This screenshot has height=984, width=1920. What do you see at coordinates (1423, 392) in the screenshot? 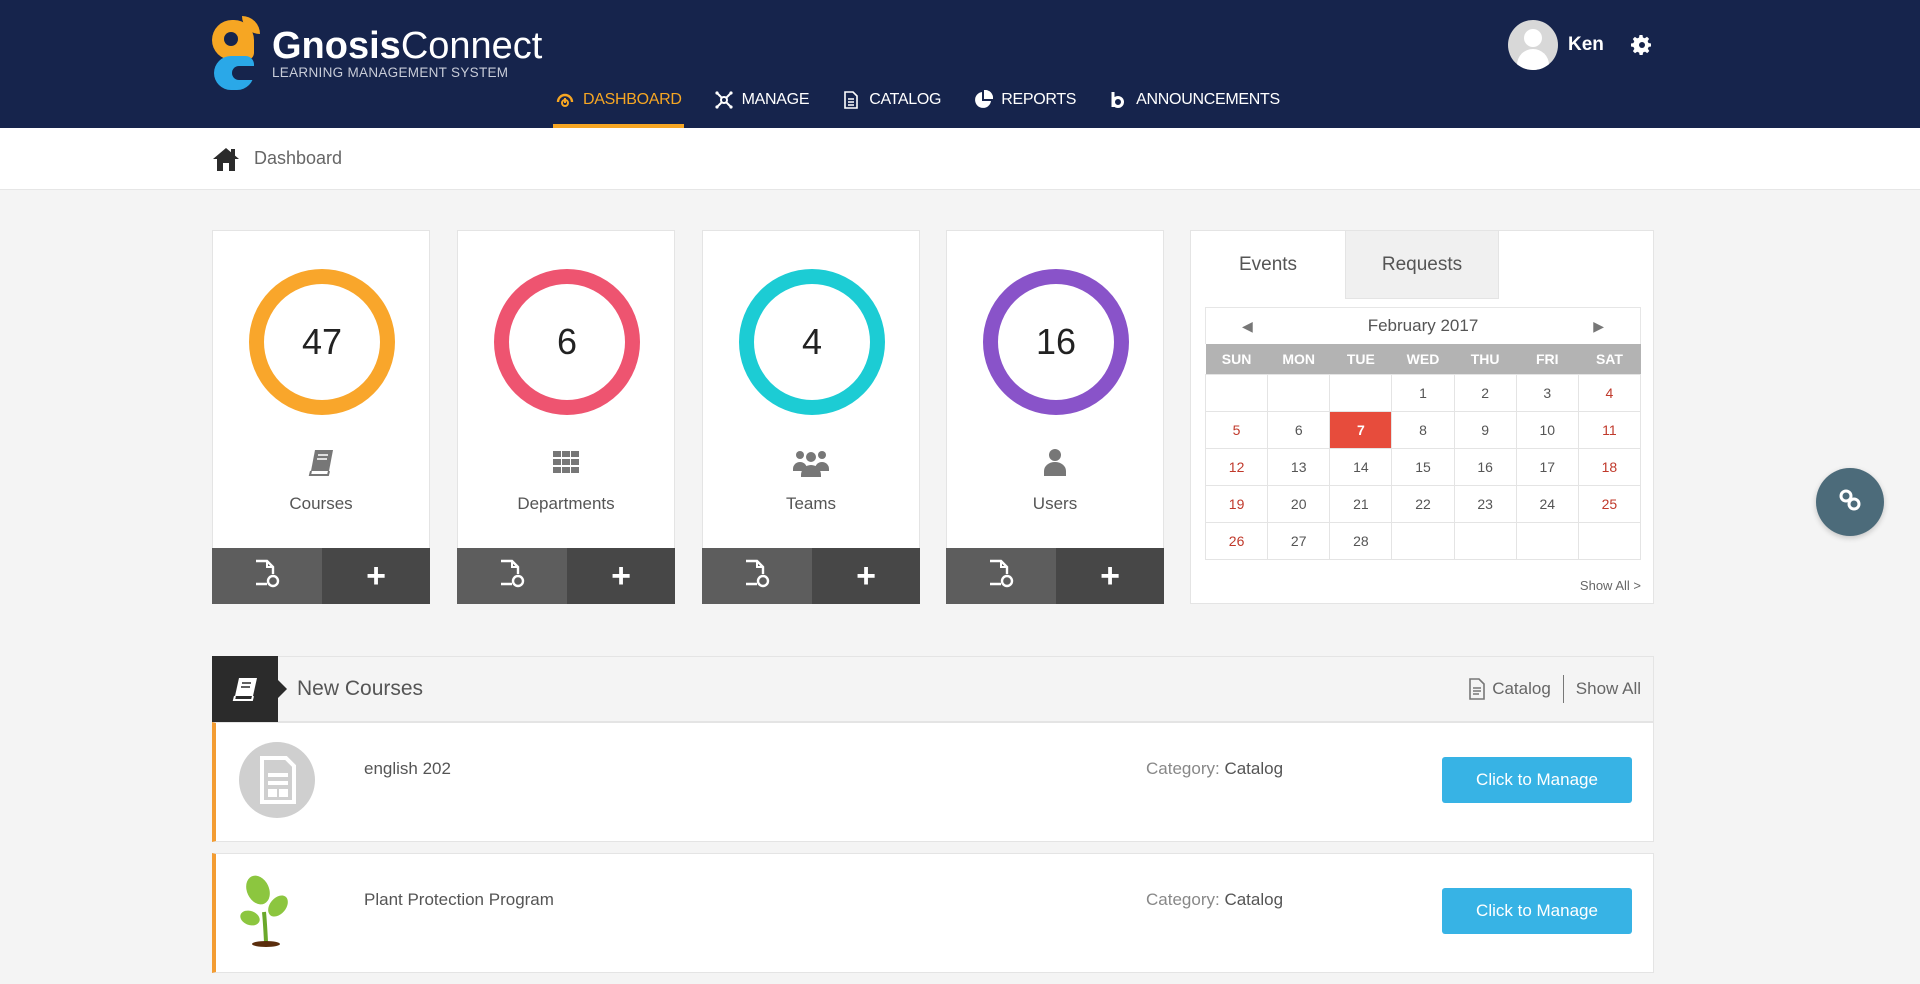
I see `calendar-day: 1` at bounding box center [1423, 392].